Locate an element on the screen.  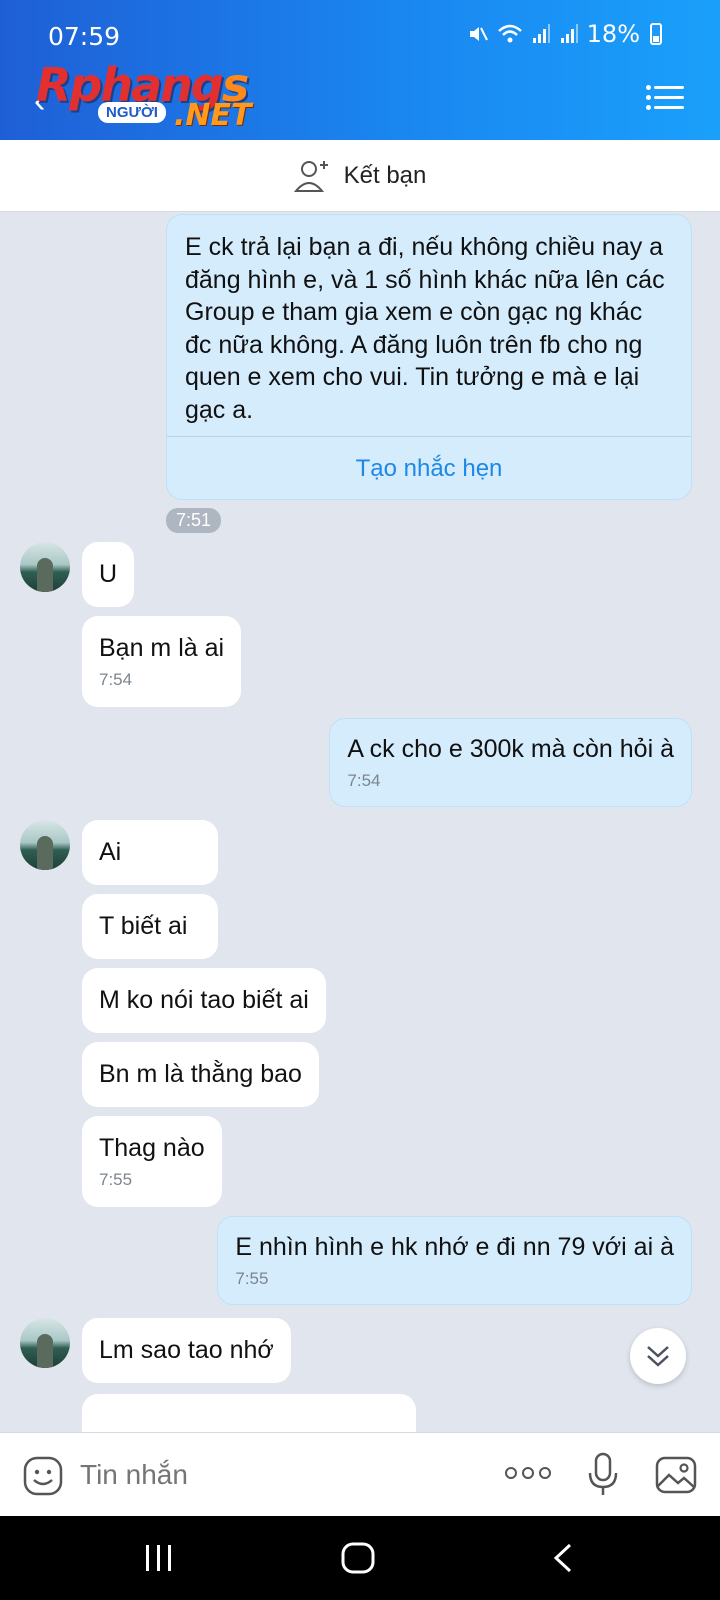
message-text: T biết ai is located at coordinates (143, 926).